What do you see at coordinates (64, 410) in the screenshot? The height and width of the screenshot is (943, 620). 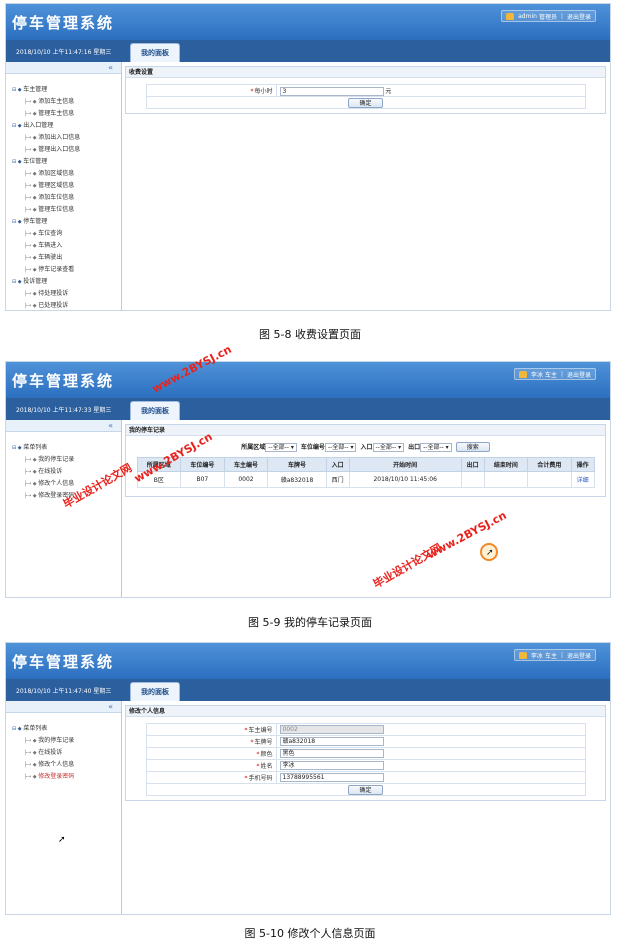 I see `datetime: 2018/10/10 上午11:47:33 星期三` at bounding box center [64, 410].